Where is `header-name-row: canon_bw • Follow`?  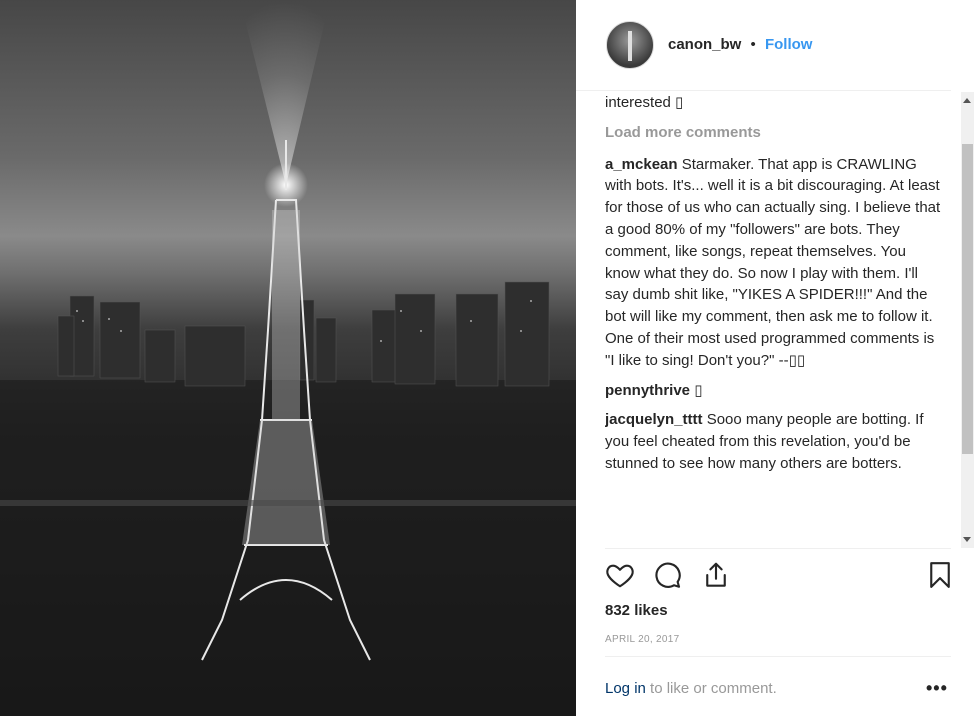
header-name-row: canon_bw • Follow is located at coordinates (740, 44).